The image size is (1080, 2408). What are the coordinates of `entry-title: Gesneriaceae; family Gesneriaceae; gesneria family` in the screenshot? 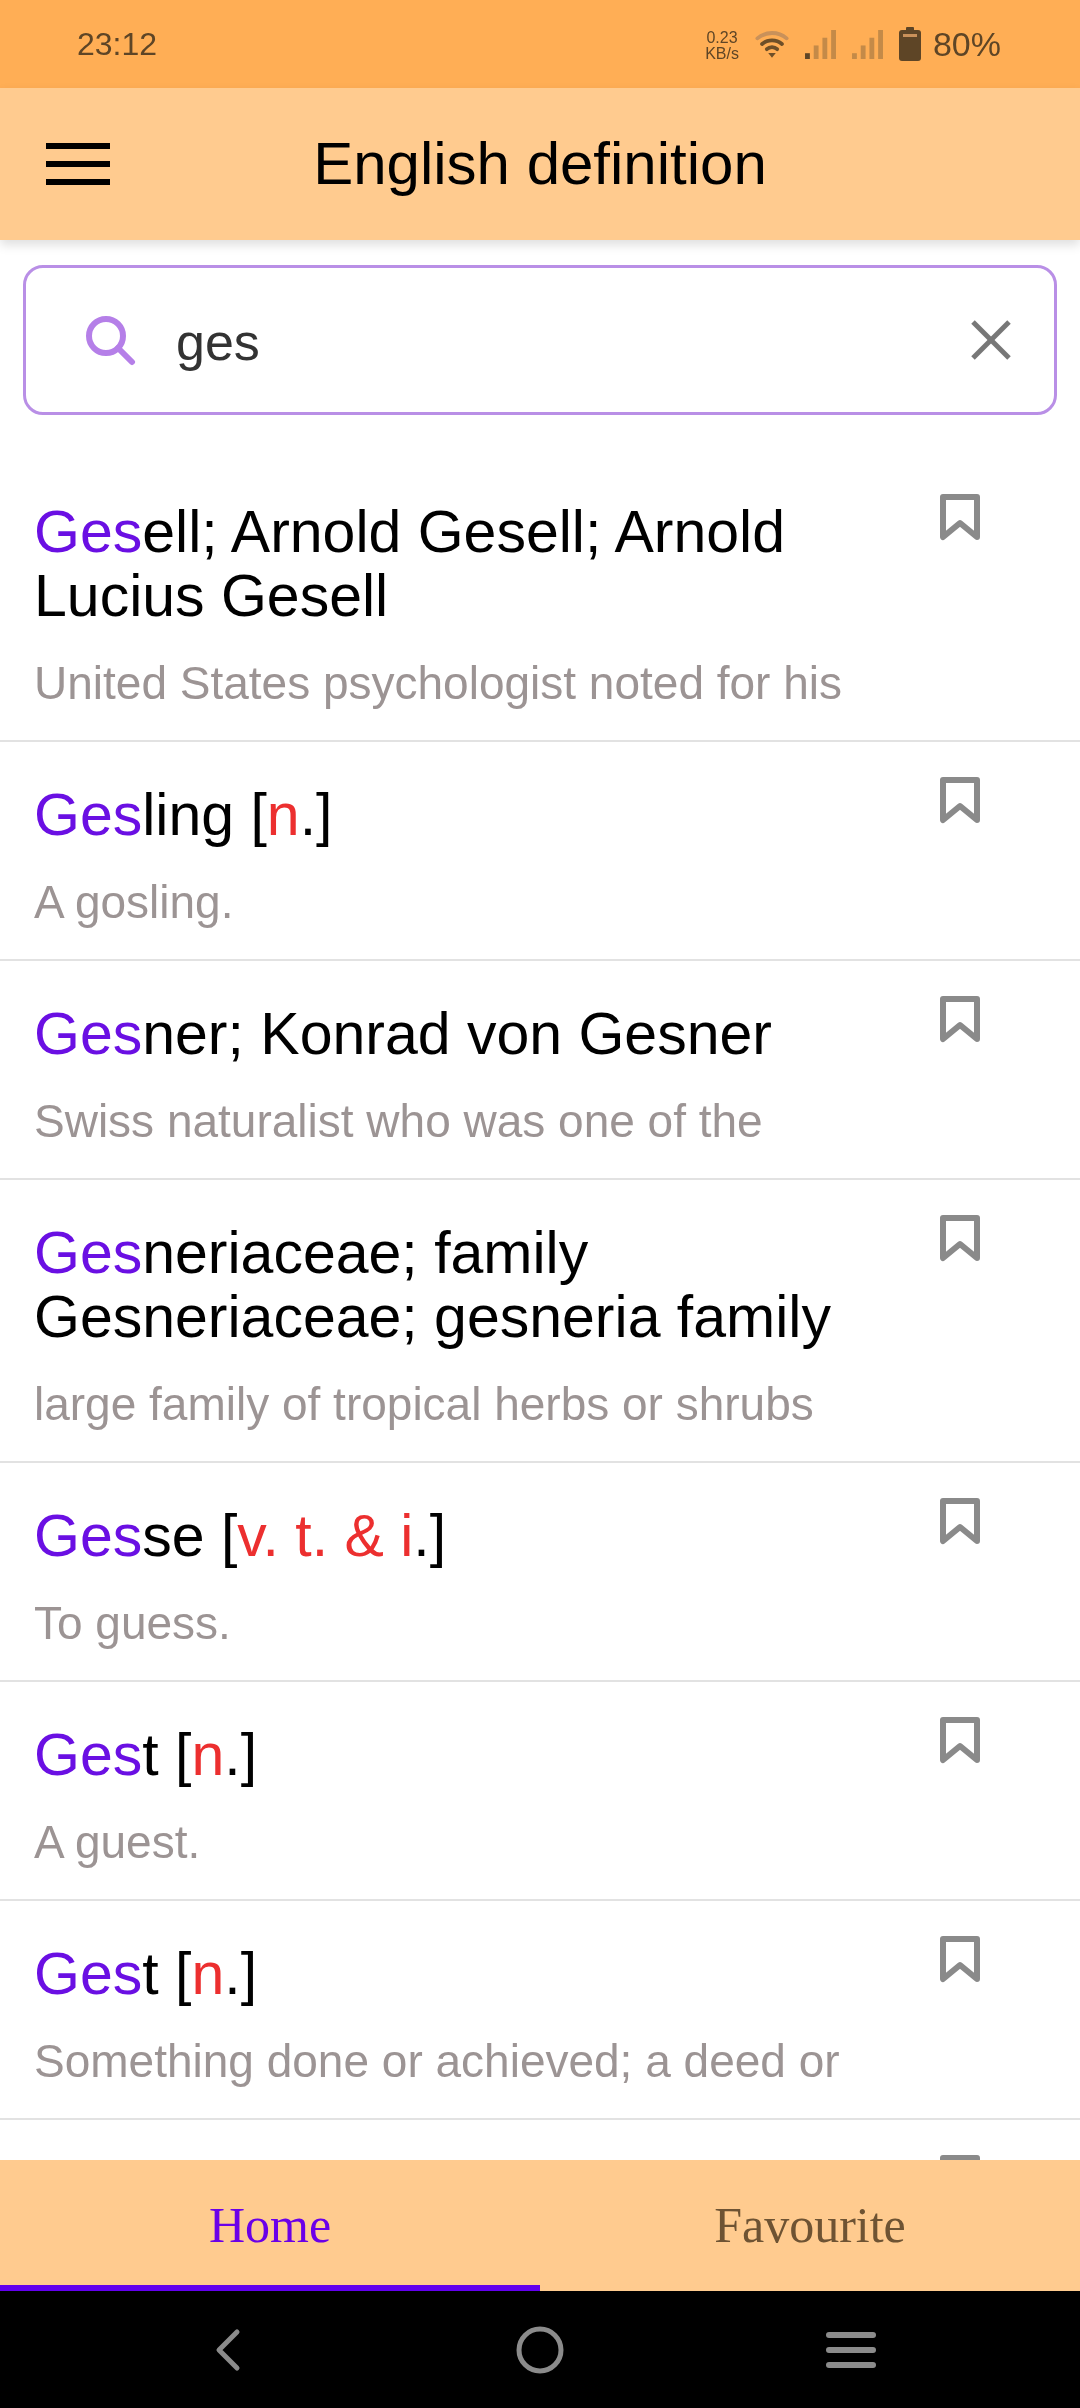 It's located at (466, 1285).